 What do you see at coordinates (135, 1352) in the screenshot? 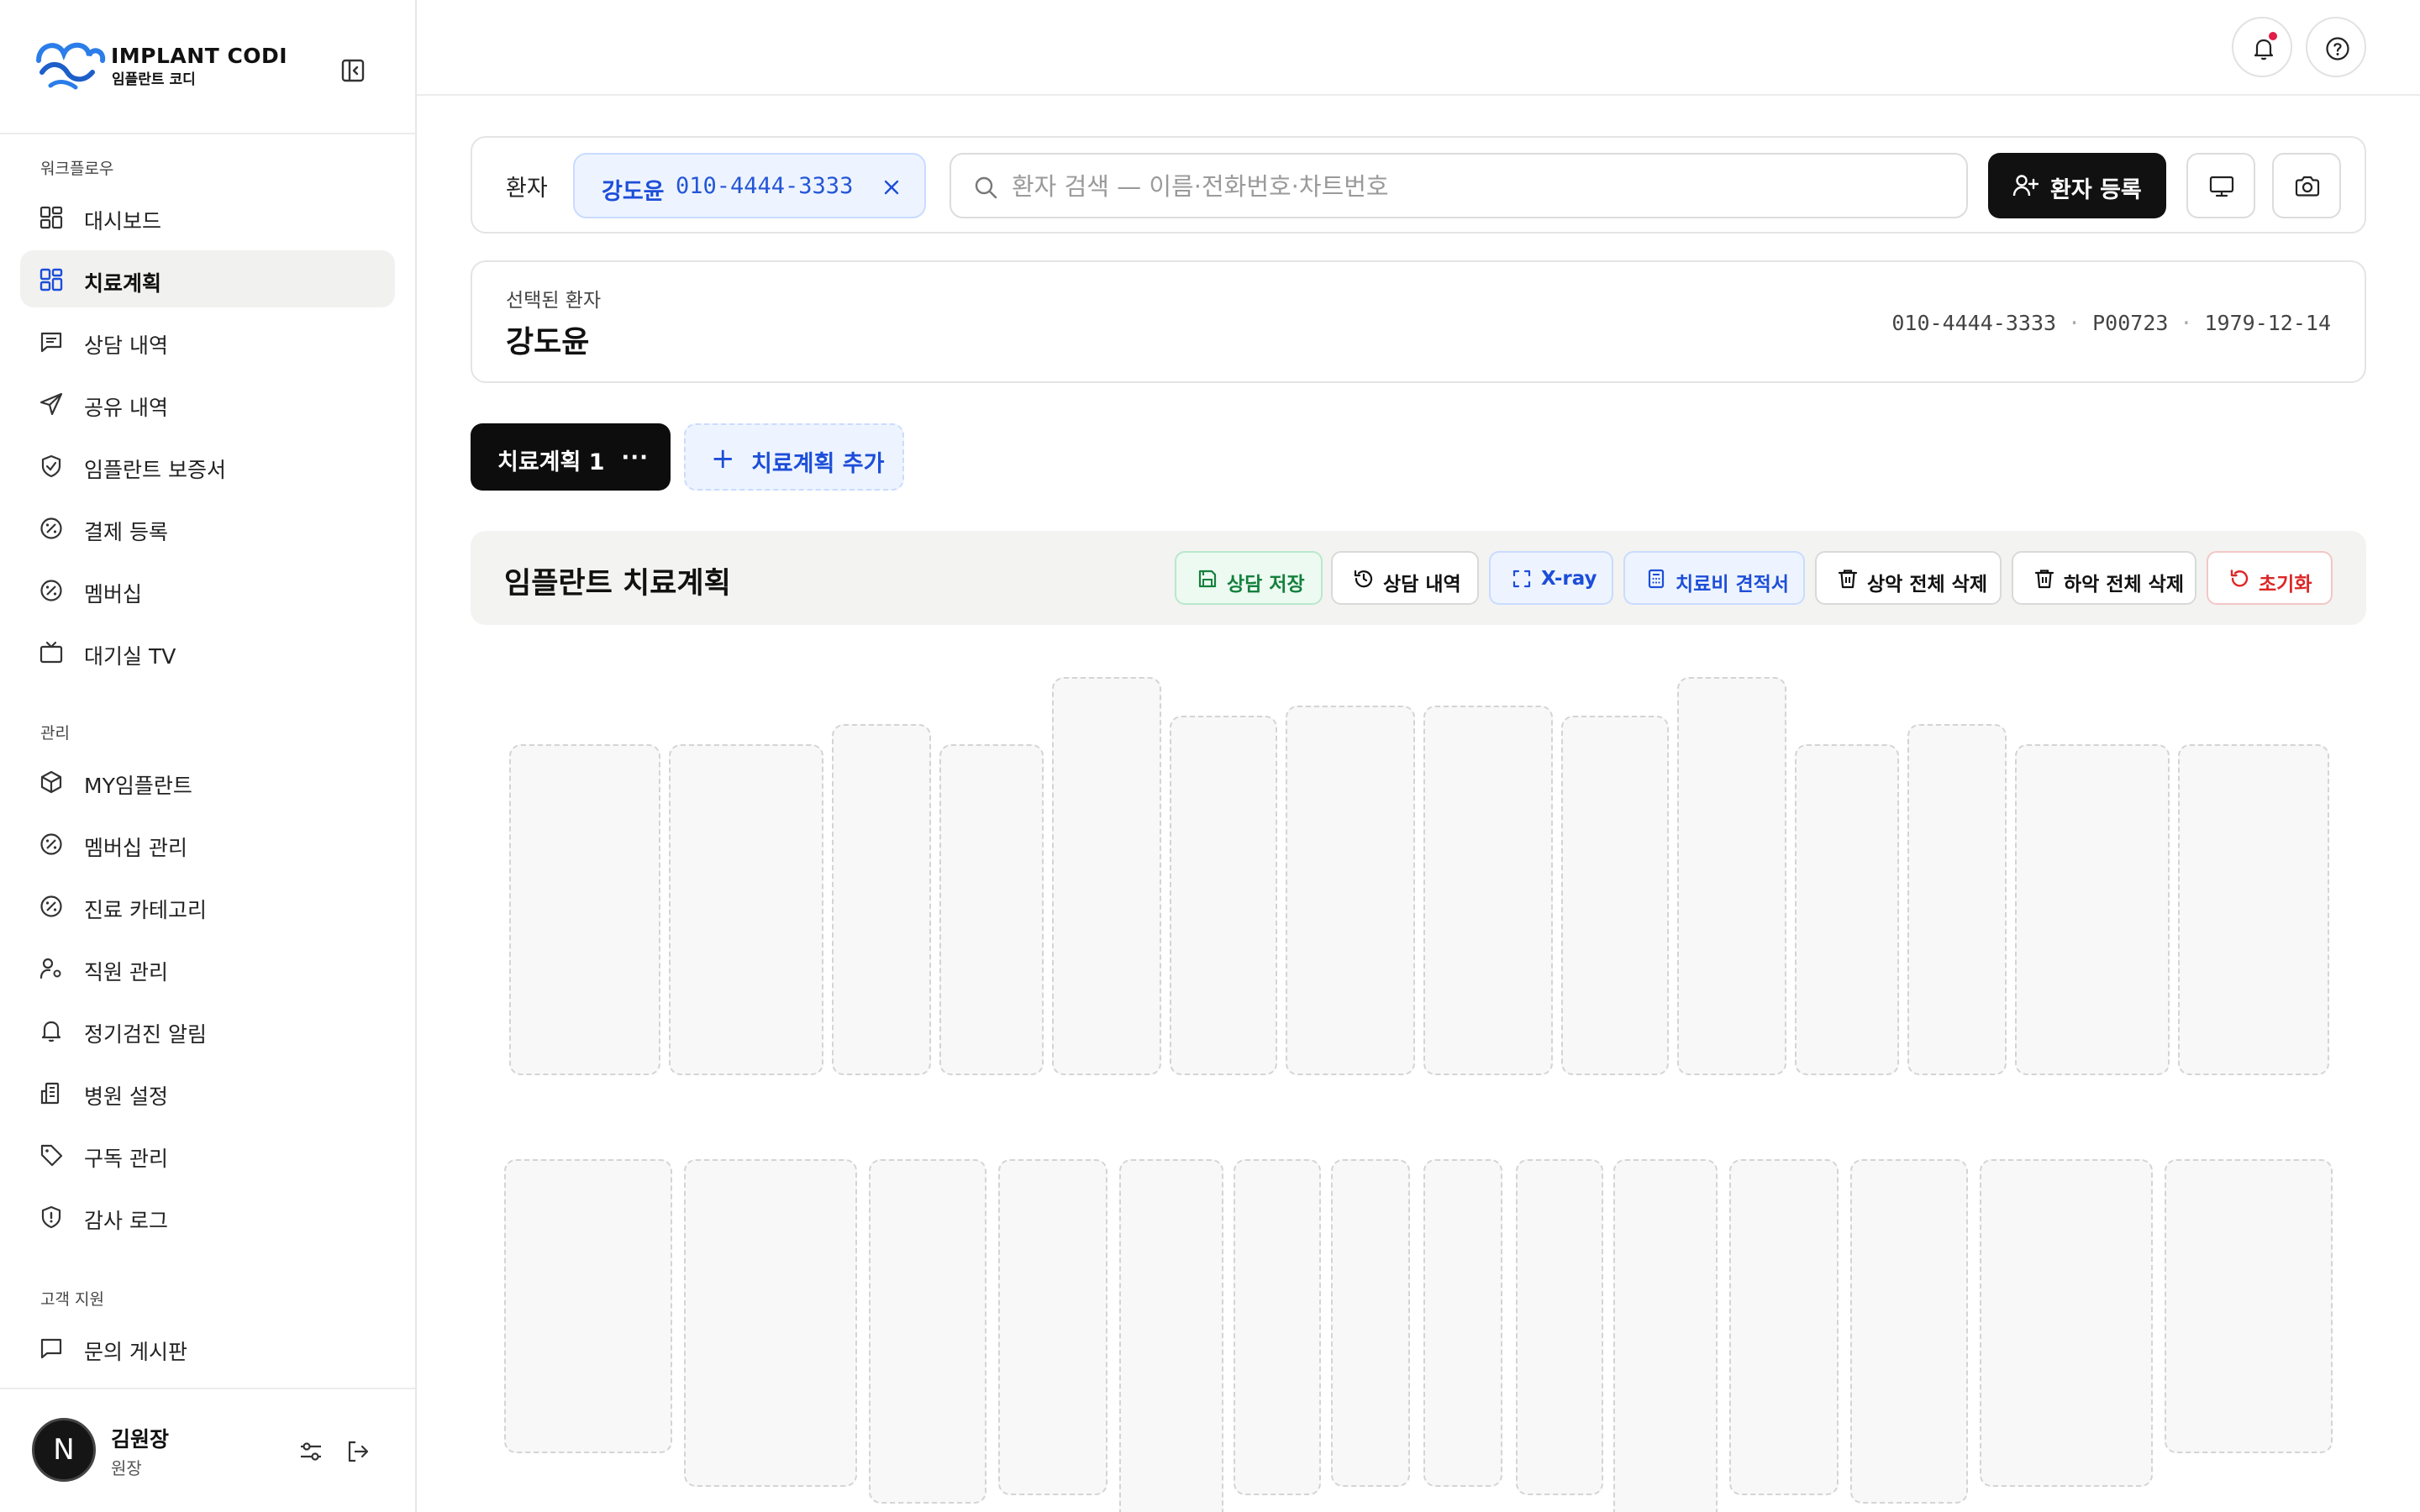
I see `sidebar-item-label: 문의 게시판` at bounding box center [135, 1352].